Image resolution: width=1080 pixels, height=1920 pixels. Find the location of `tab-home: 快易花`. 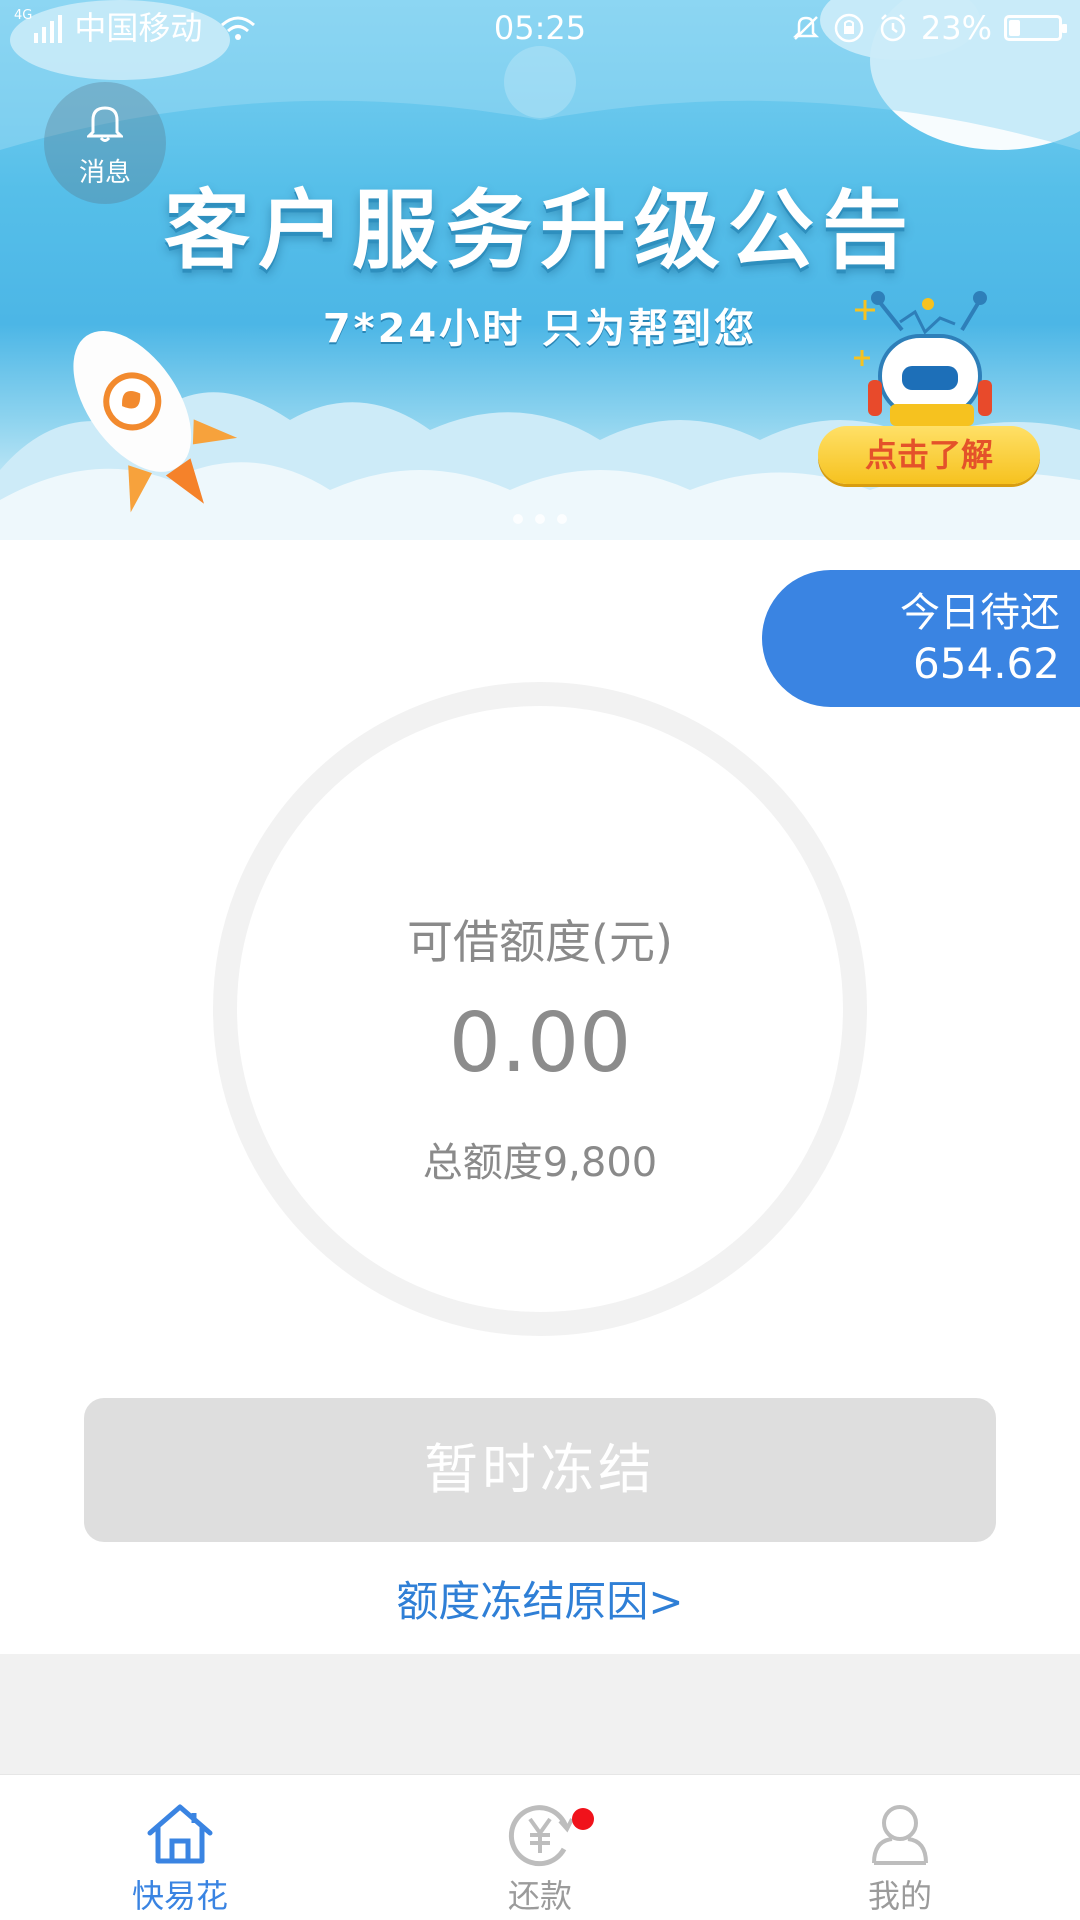

tab-home: 快易花 is located at coordinates (180, 1847).